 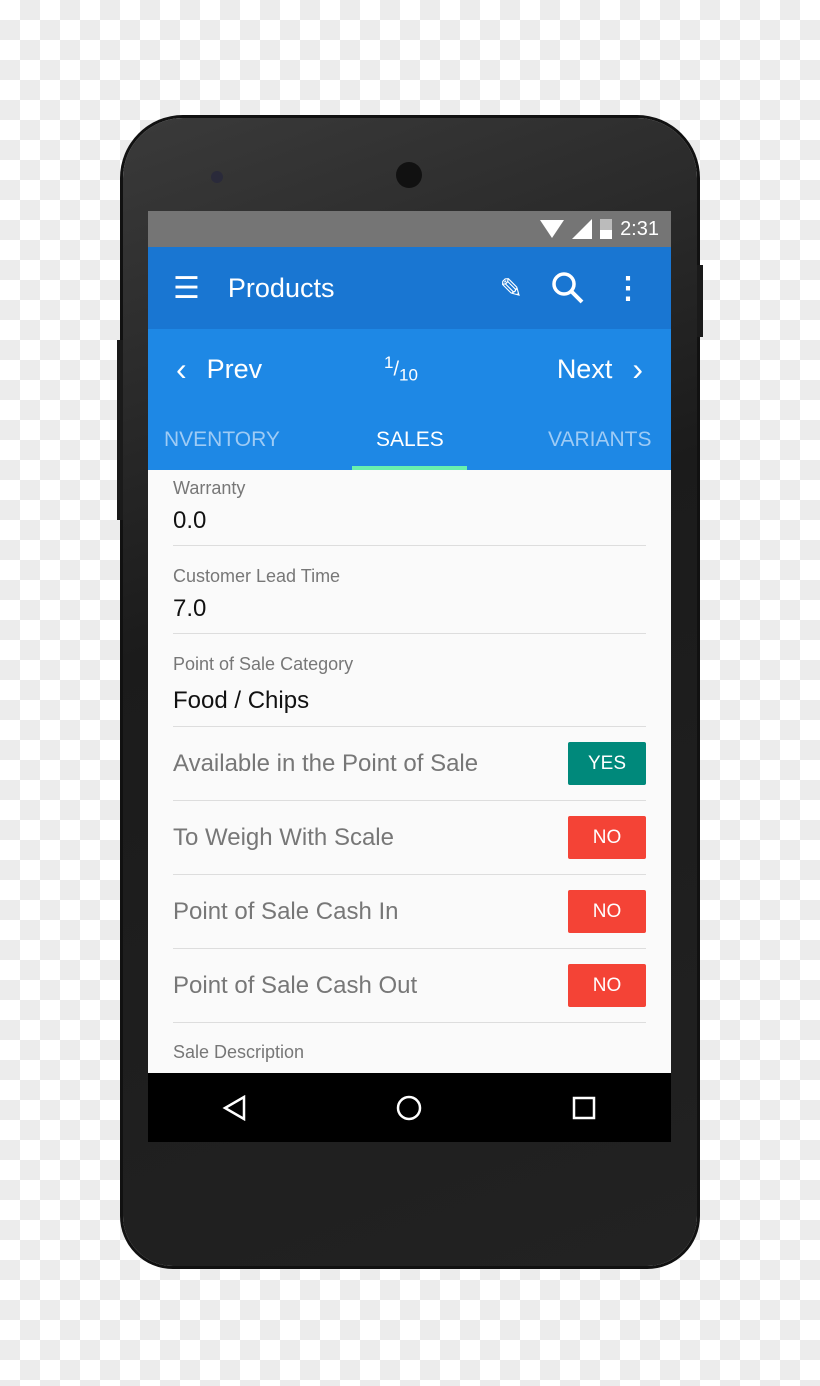 What do you see at coordinates (409, 838) in the screenshot?
I see `toggle-row-weigh-with-scale: To Weigh With Scale NO` at bounding box center [409, 838].